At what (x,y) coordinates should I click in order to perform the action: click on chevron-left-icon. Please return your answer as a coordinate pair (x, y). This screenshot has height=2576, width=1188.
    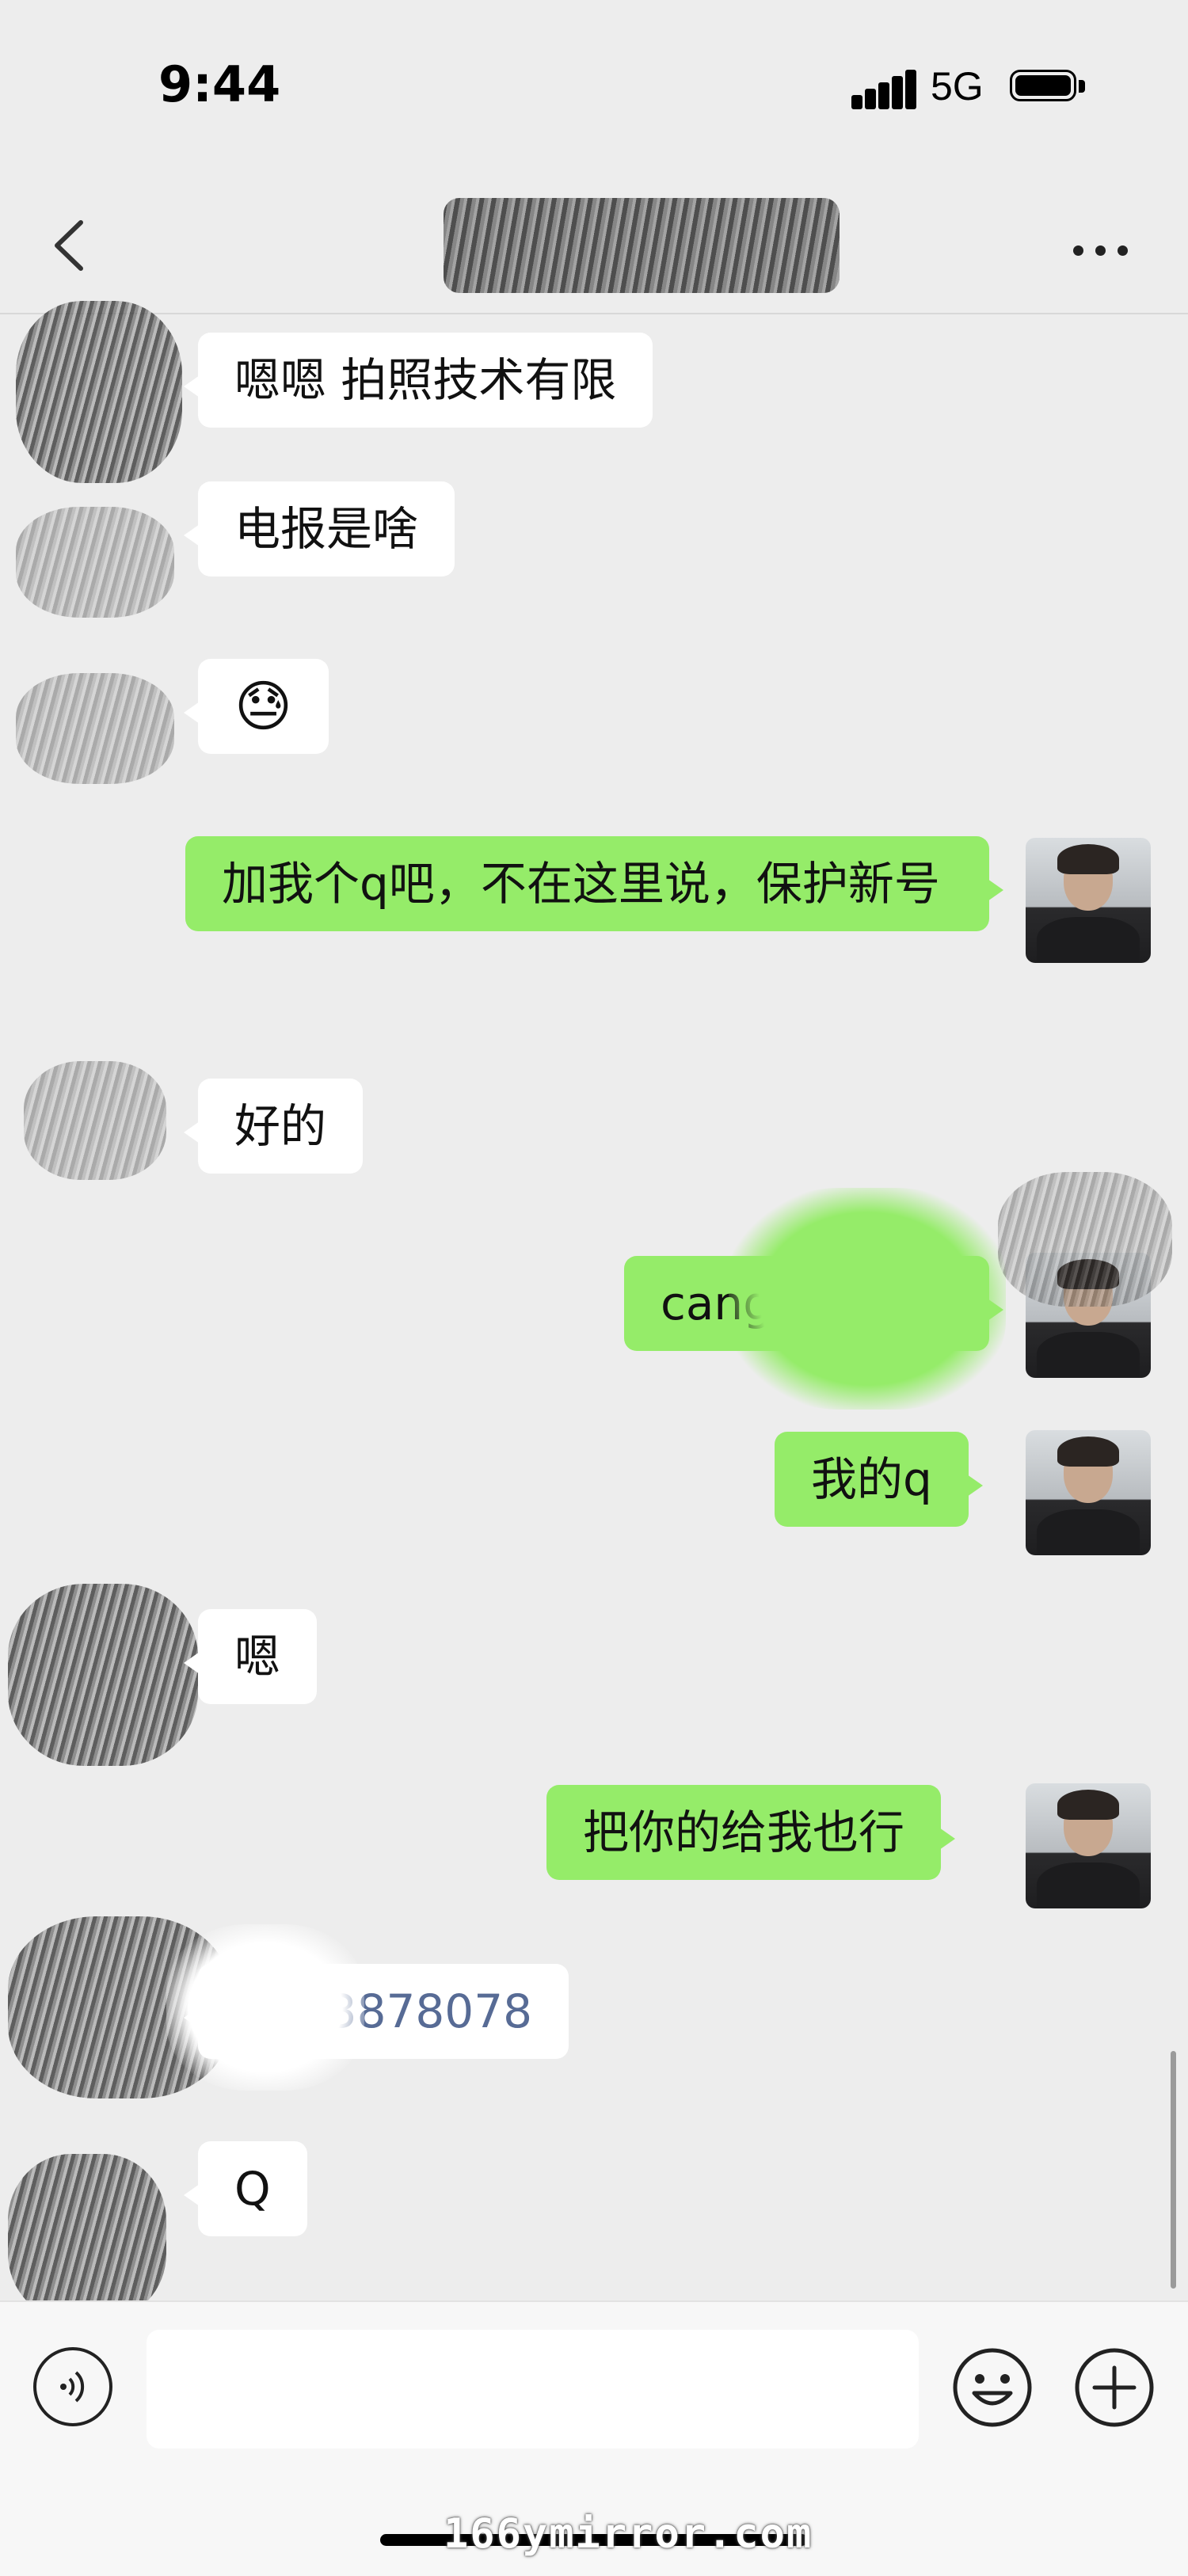
    Looking at the image, I should click on (69, 245).